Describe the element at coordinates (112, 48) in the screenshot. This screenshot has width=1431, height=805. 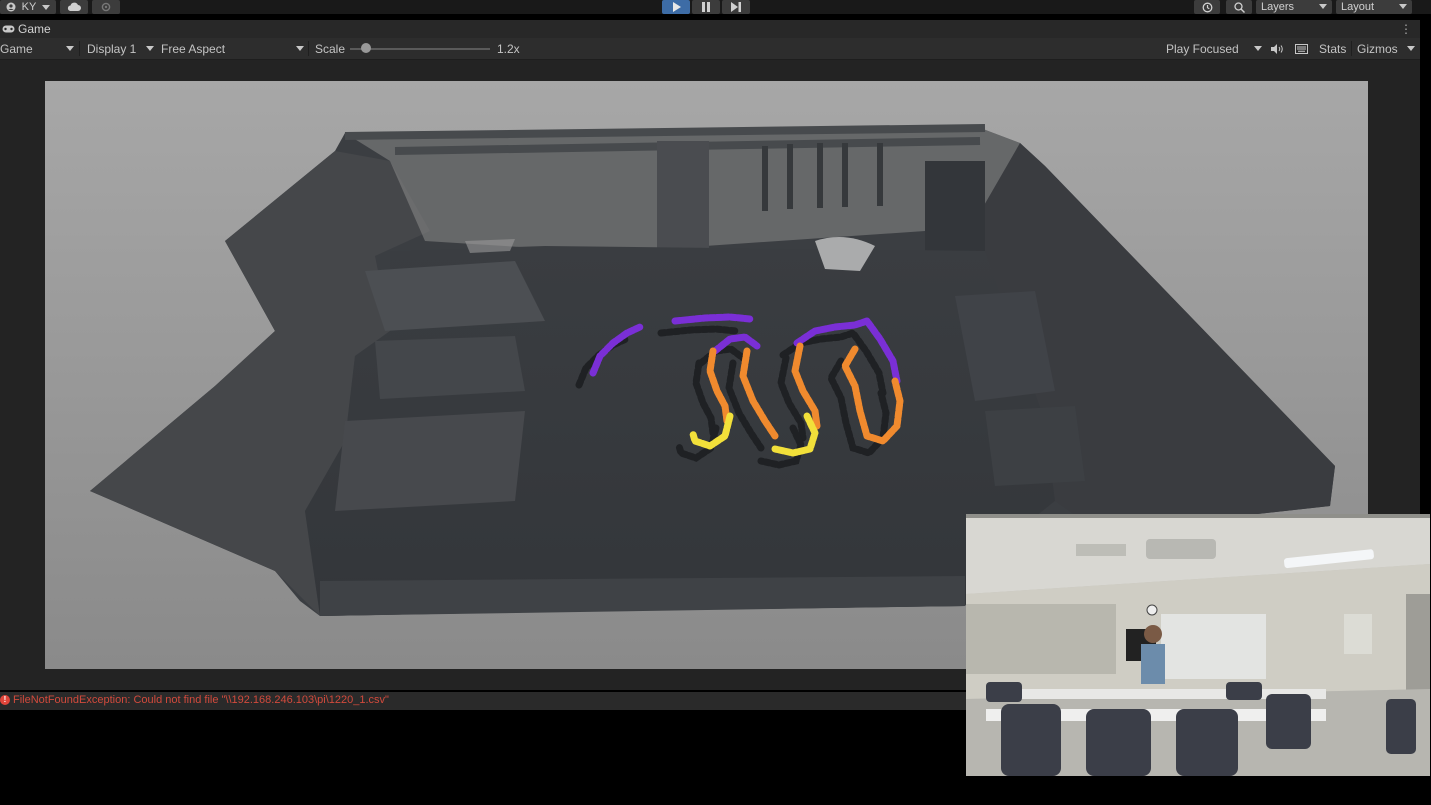
I see `display-label: Display 1` at that location.